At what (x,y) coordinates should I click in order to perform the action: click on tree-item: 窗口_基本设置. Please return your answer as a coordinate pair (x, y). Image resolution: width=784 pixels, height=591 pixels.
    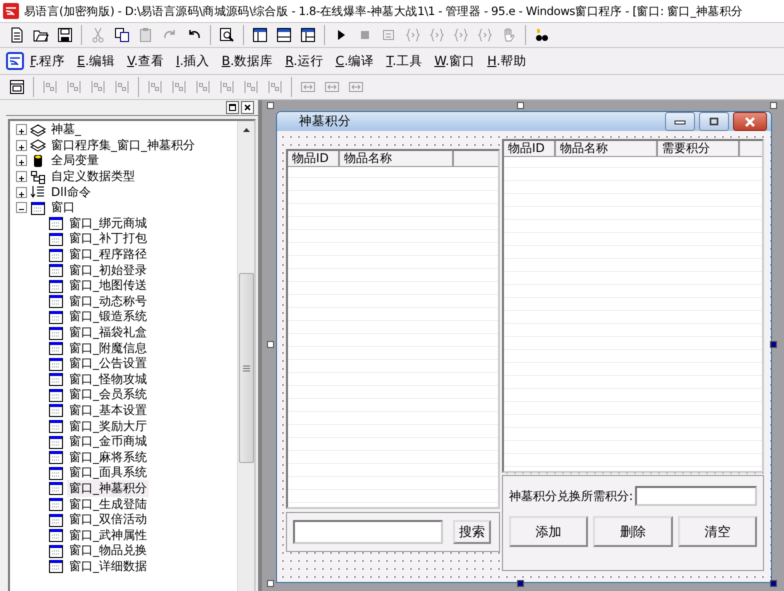
    Looking at the image, I should click on (108, 410).